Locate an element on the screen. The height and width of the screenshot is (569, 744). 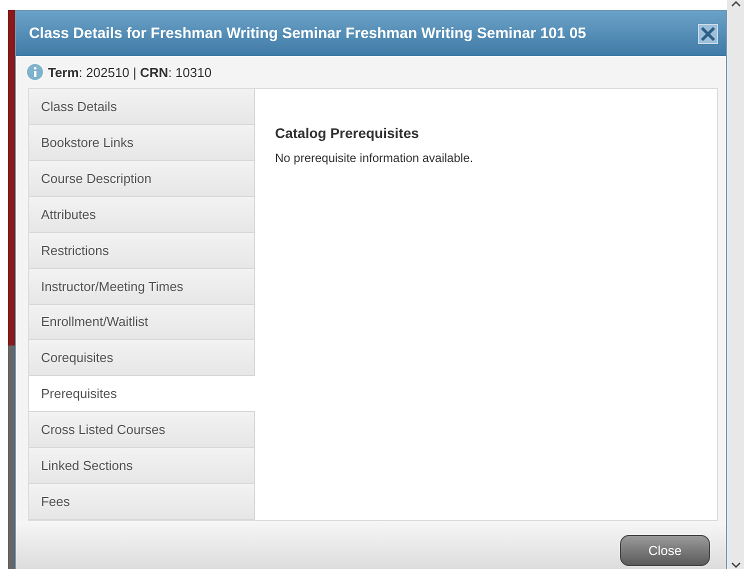
close-button: Close is located at coordinates (665, 550).